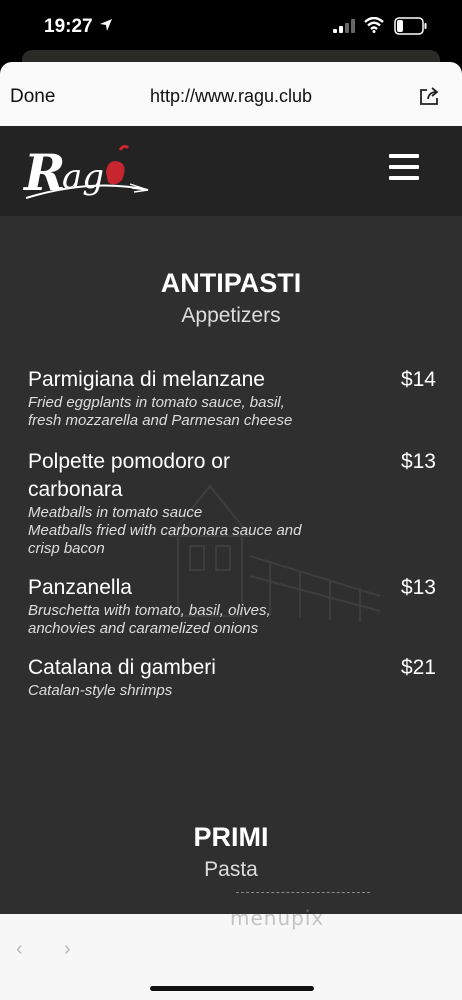 The width and height of the screenshot is (462, 1000). I want to click on section-title-primi: PRIMI, so click(231, 837).